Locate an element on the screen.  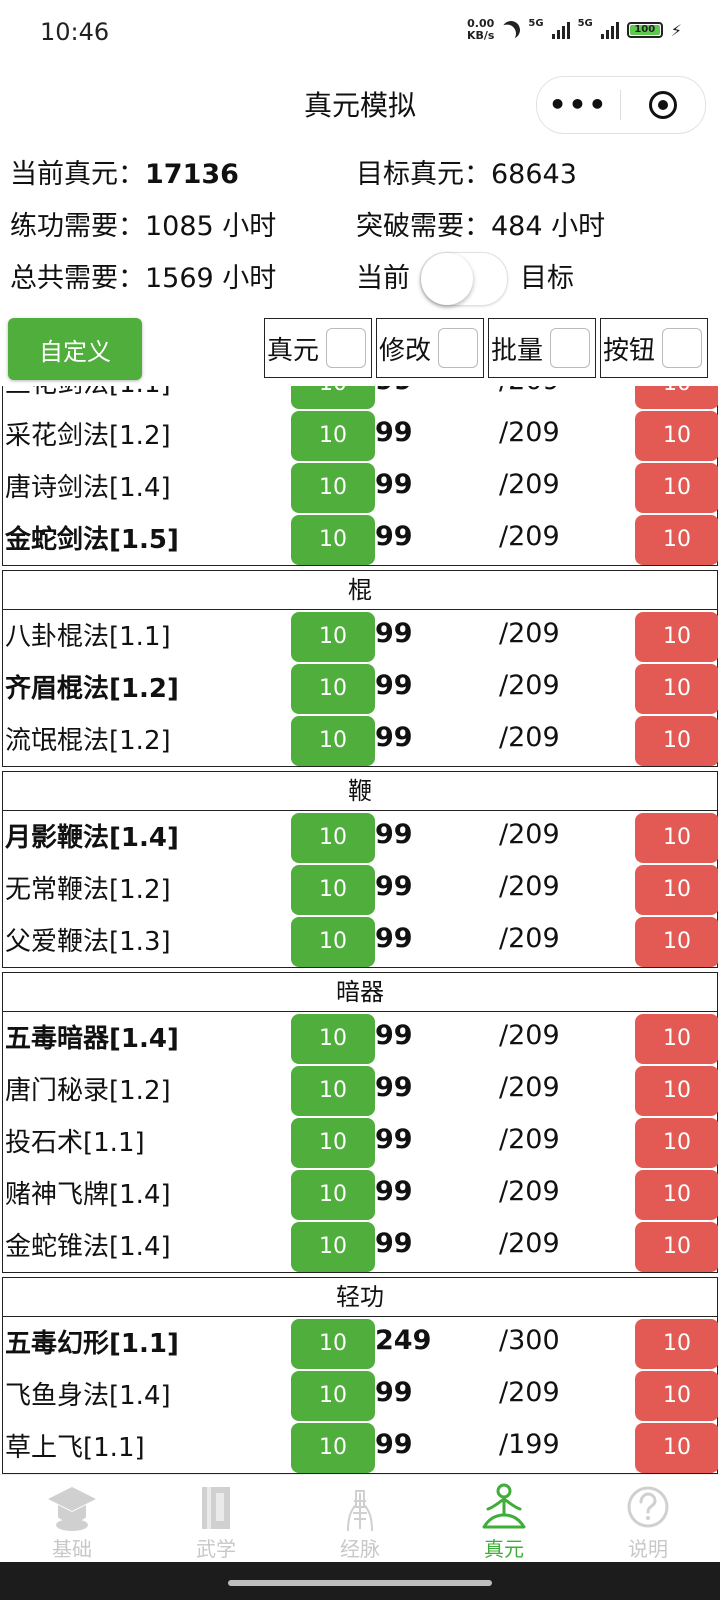
skill-row: 流氓棍法[1.2] 10 99/209 10 is located at coordinates (360, 740).